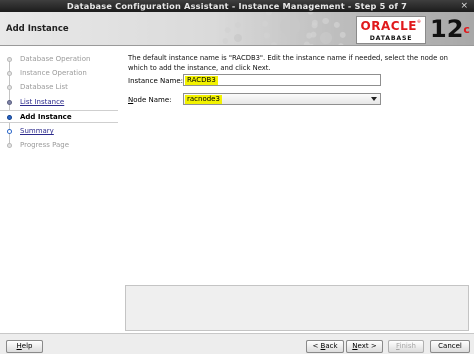 The width and height of the screenshot is (474, 354). I want to click on window-close-icon: ×, so click(464, 6).